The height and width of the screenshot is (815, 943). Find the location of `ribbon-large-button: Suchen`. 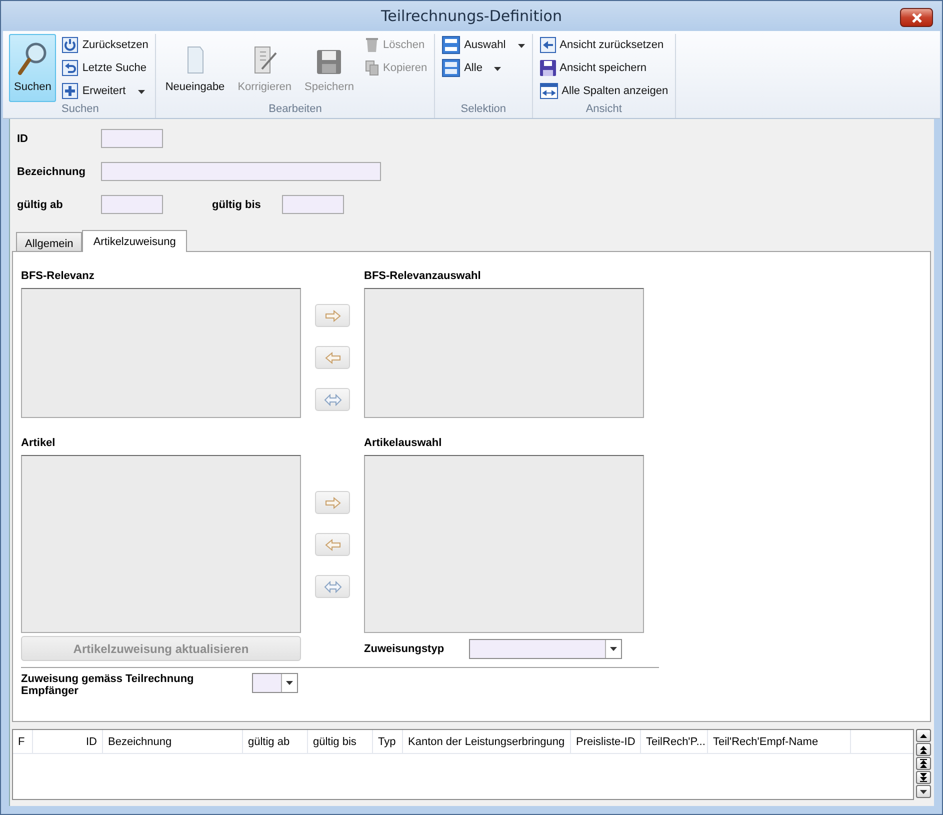

ribbon-large-button: Suchen is located at coordinates (32, 68).